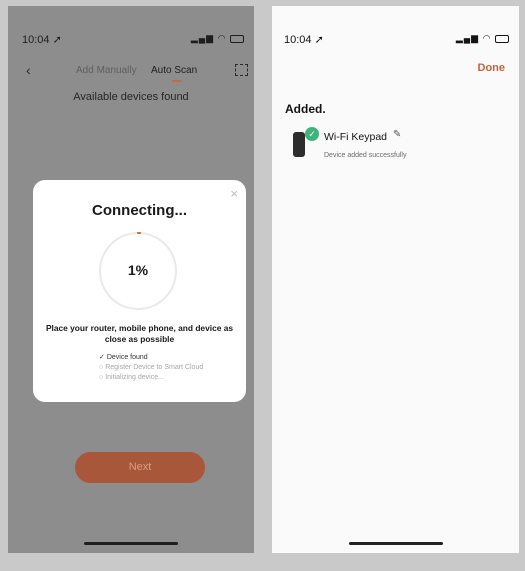 The height and width of the screenshot is (571, 525). What do you see at coordinates (139, 233) in the screenshot?
I see `progress-indicator` at bounding box center [139, 233].